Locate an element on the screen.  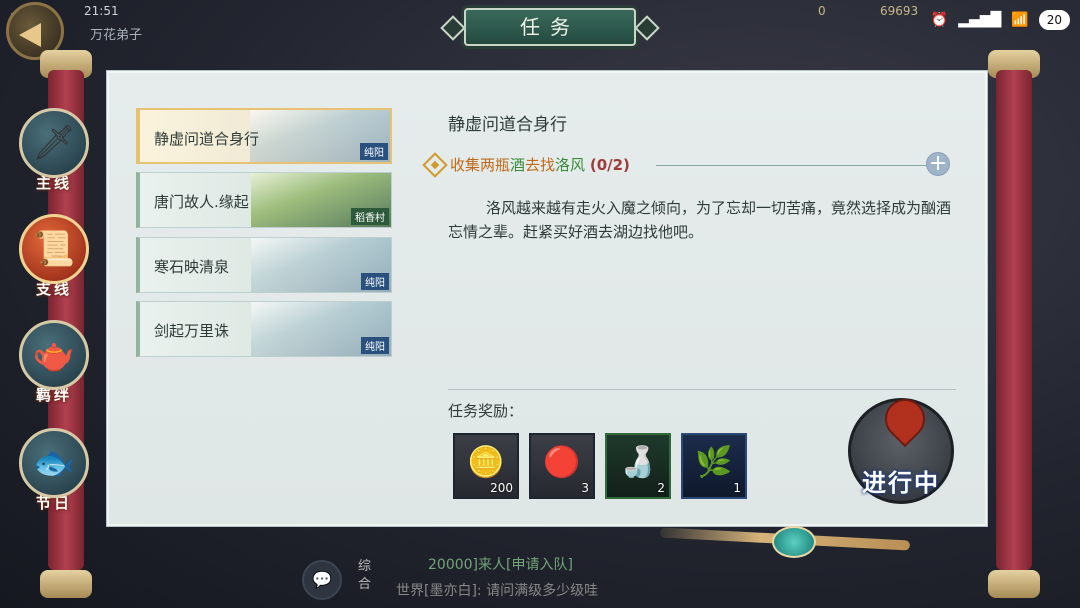
objective-diamond-icon is located at coordinates (435, 165).